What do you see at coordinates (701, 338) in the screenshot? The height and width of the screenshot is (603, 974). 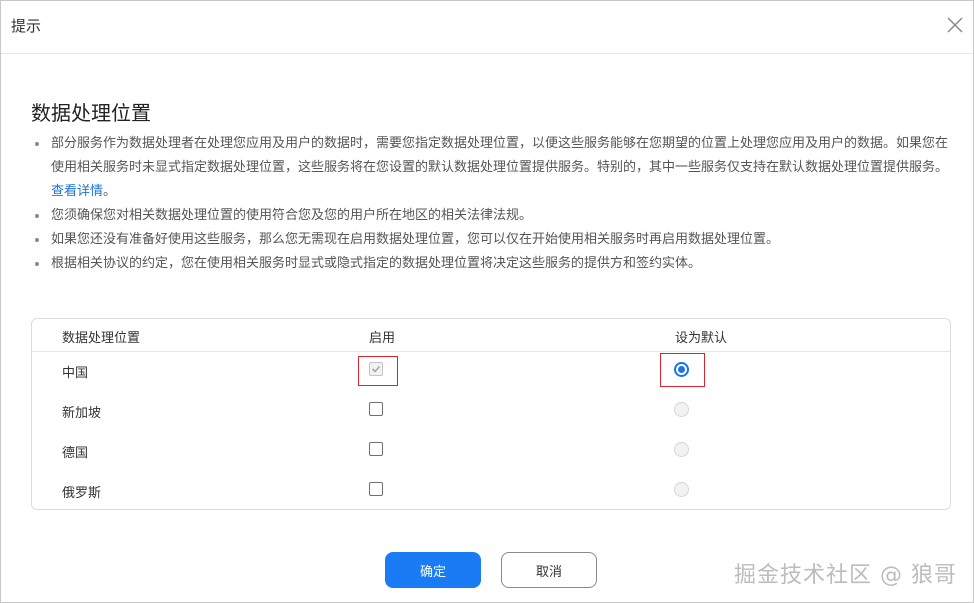 I see `header-default: 设为默认` at bounding box center [701, 338].